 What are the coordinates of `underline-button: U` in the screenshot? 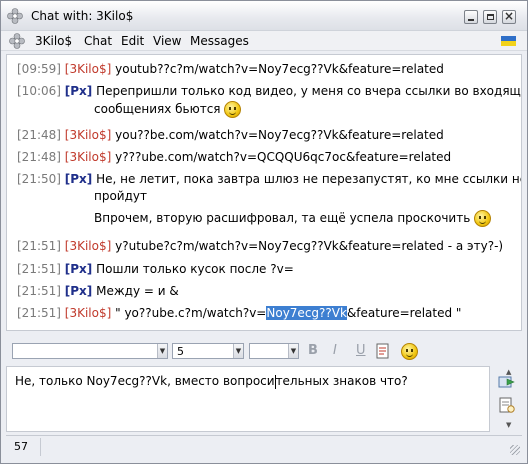 It's located at (361, 350).